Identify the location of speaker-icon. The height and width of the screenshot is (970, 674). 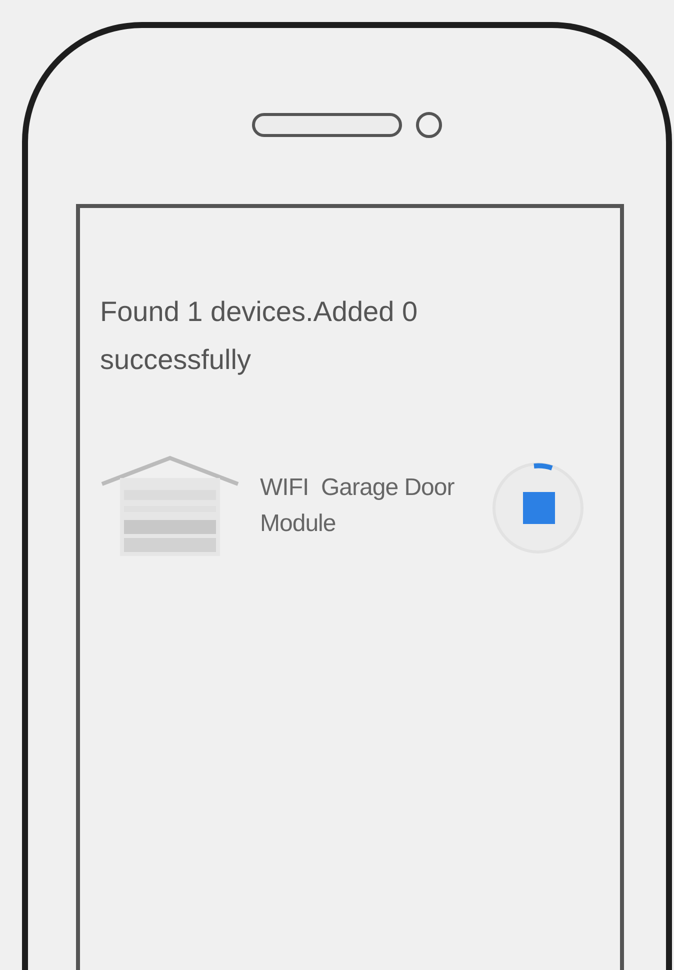
(327, 125).